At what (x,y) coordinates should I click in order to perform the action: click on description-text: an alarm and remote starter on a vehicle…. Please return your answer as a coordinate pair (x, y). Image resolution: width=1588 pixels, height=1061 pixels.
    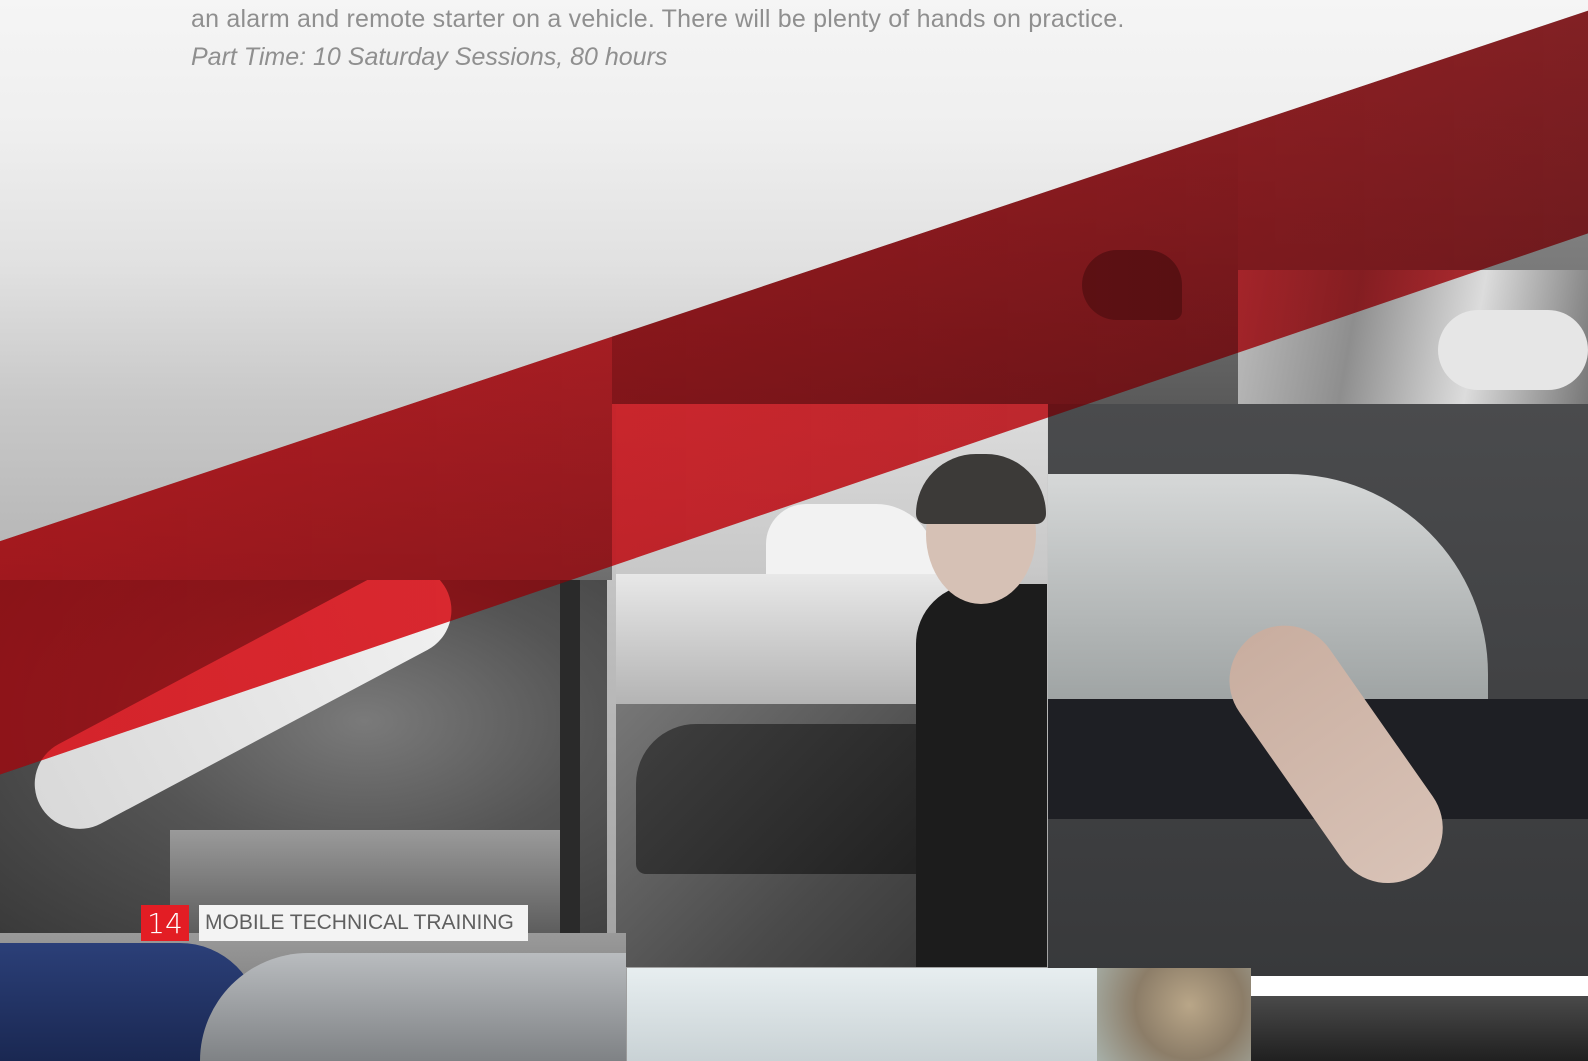
    Looking at the image, I should click on (658, 19).